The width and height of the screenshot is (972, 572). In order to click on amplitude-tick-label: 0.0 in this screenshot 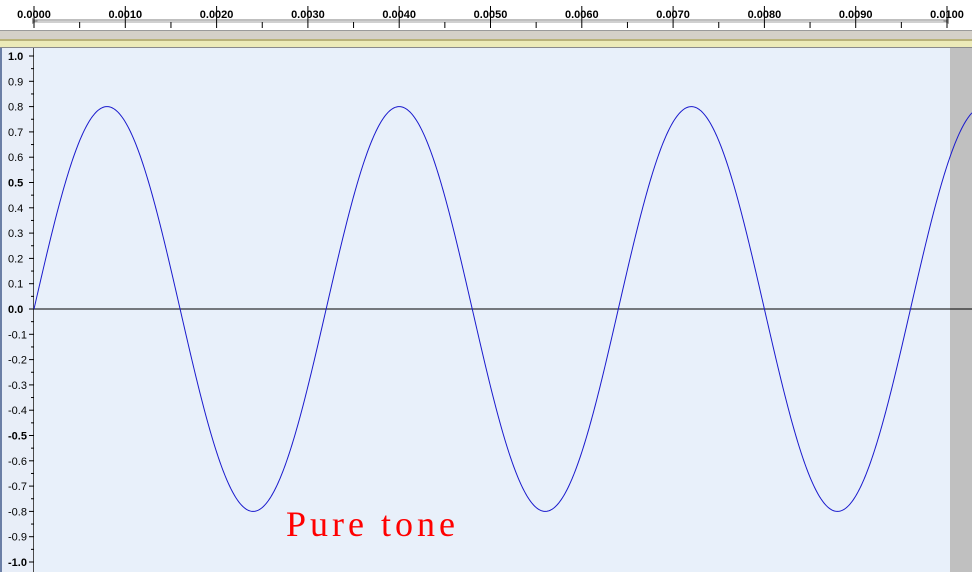, I will do `click(15, 310)`.